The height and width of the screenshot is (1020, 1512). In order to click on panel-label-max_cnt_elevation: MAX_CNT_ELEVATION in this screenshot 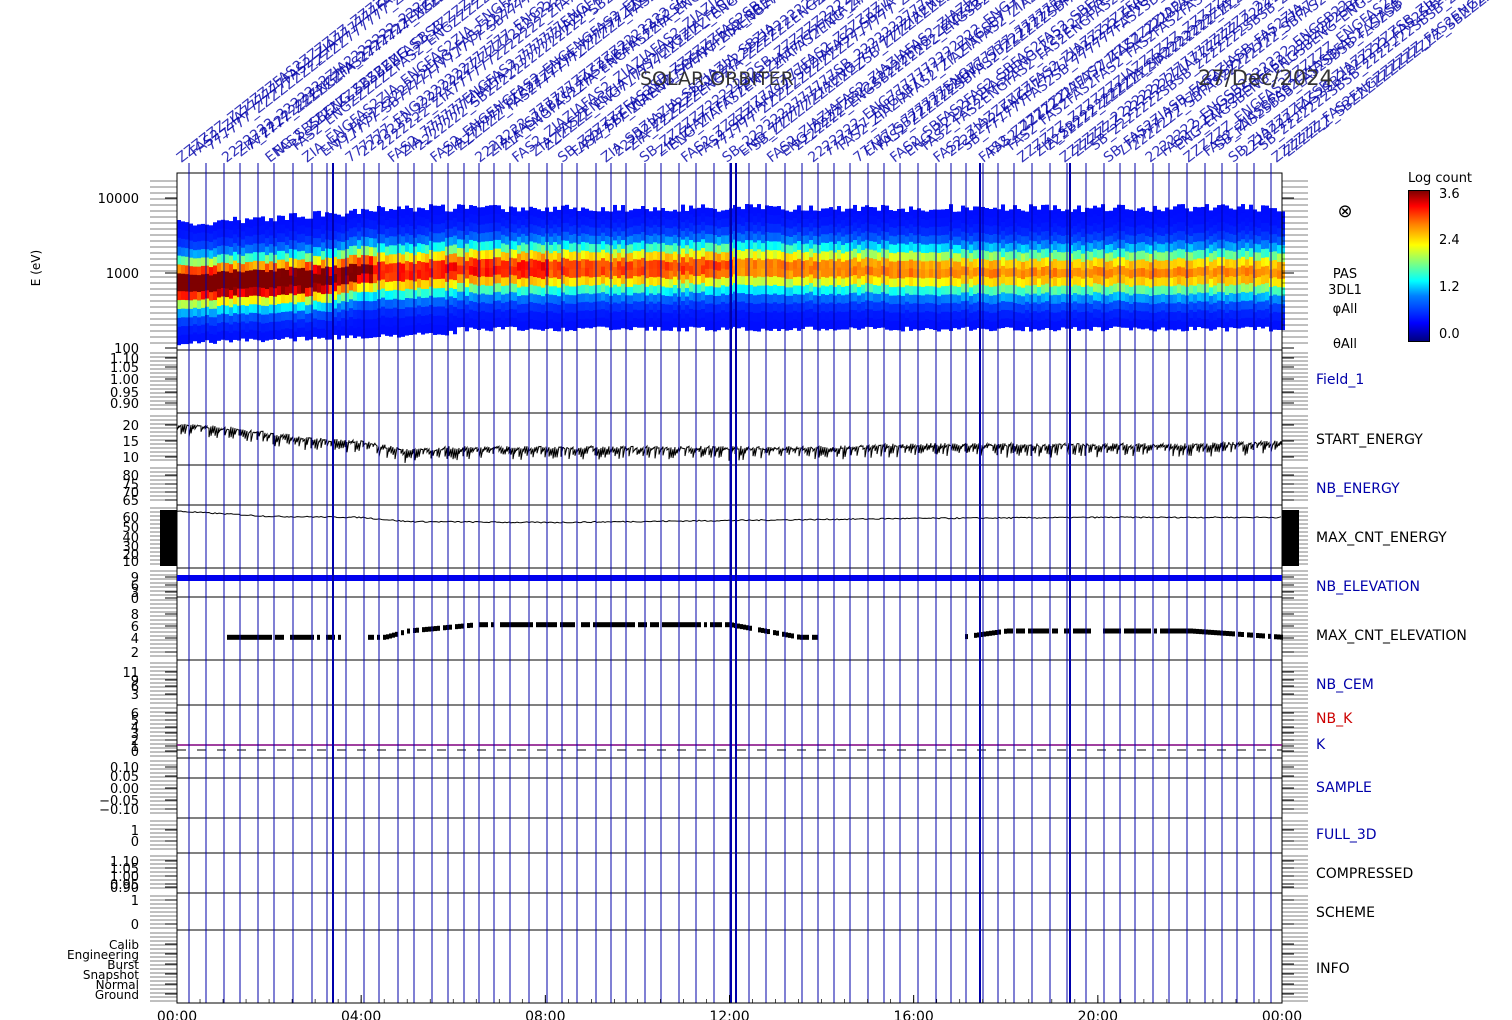, I will do `click(1391, 636)`.